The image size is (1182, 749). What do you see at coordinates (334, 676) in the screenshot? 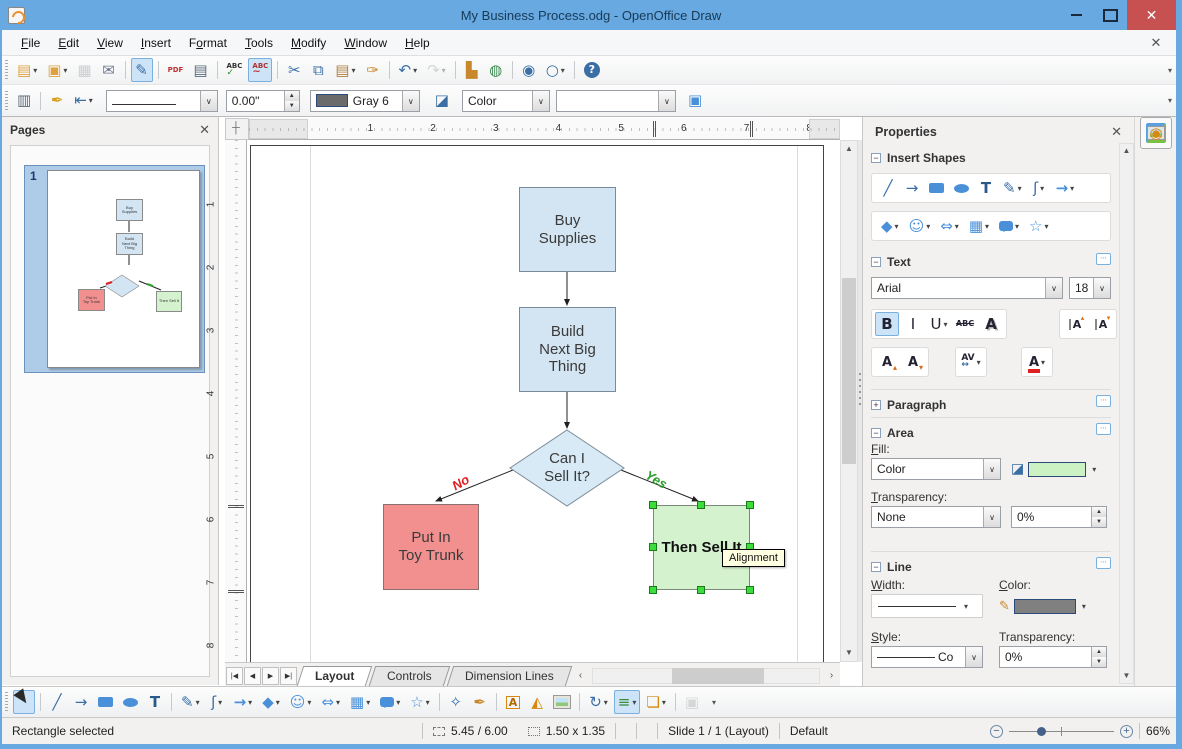
I see `tab-layout: Layout` at bounding box center [334, 676].